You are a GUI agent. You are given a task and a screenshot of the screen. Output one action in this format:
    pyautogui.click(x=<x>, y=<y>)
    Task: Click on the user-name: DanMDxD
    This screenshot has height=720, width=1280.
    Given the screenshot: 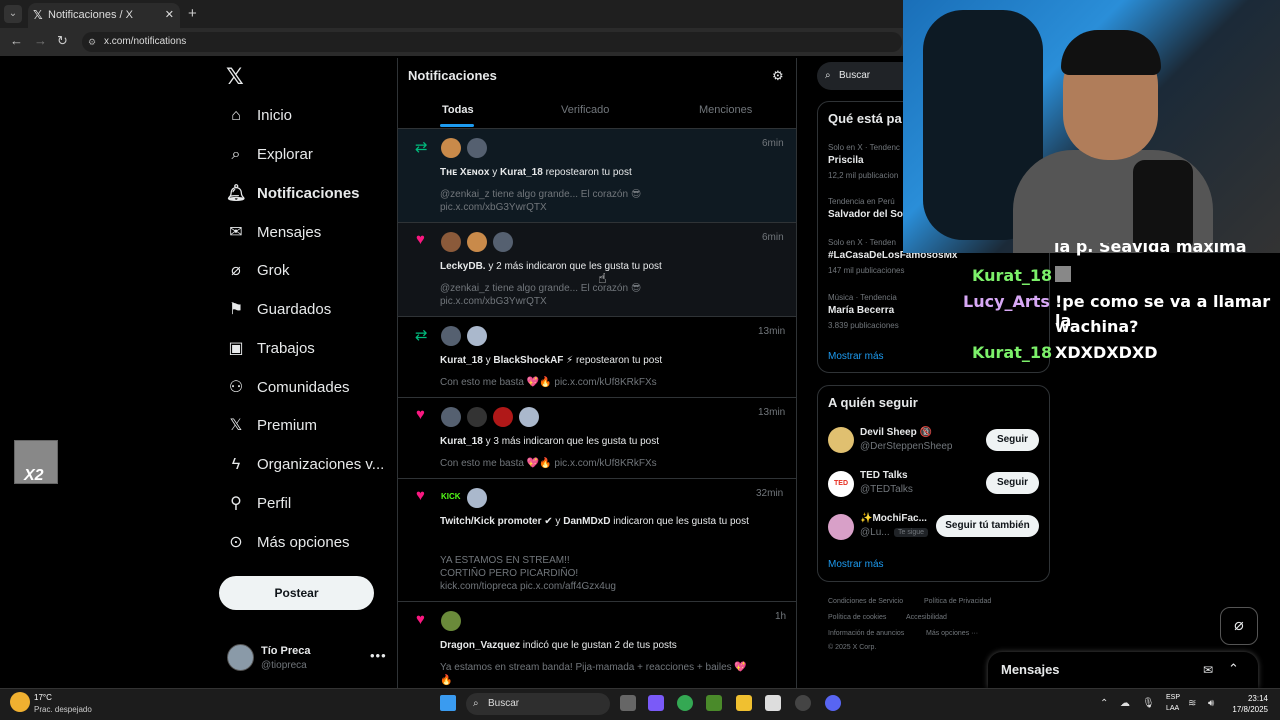 What is the action you would take?
    pyautogui.click(x=586, y=521)
    